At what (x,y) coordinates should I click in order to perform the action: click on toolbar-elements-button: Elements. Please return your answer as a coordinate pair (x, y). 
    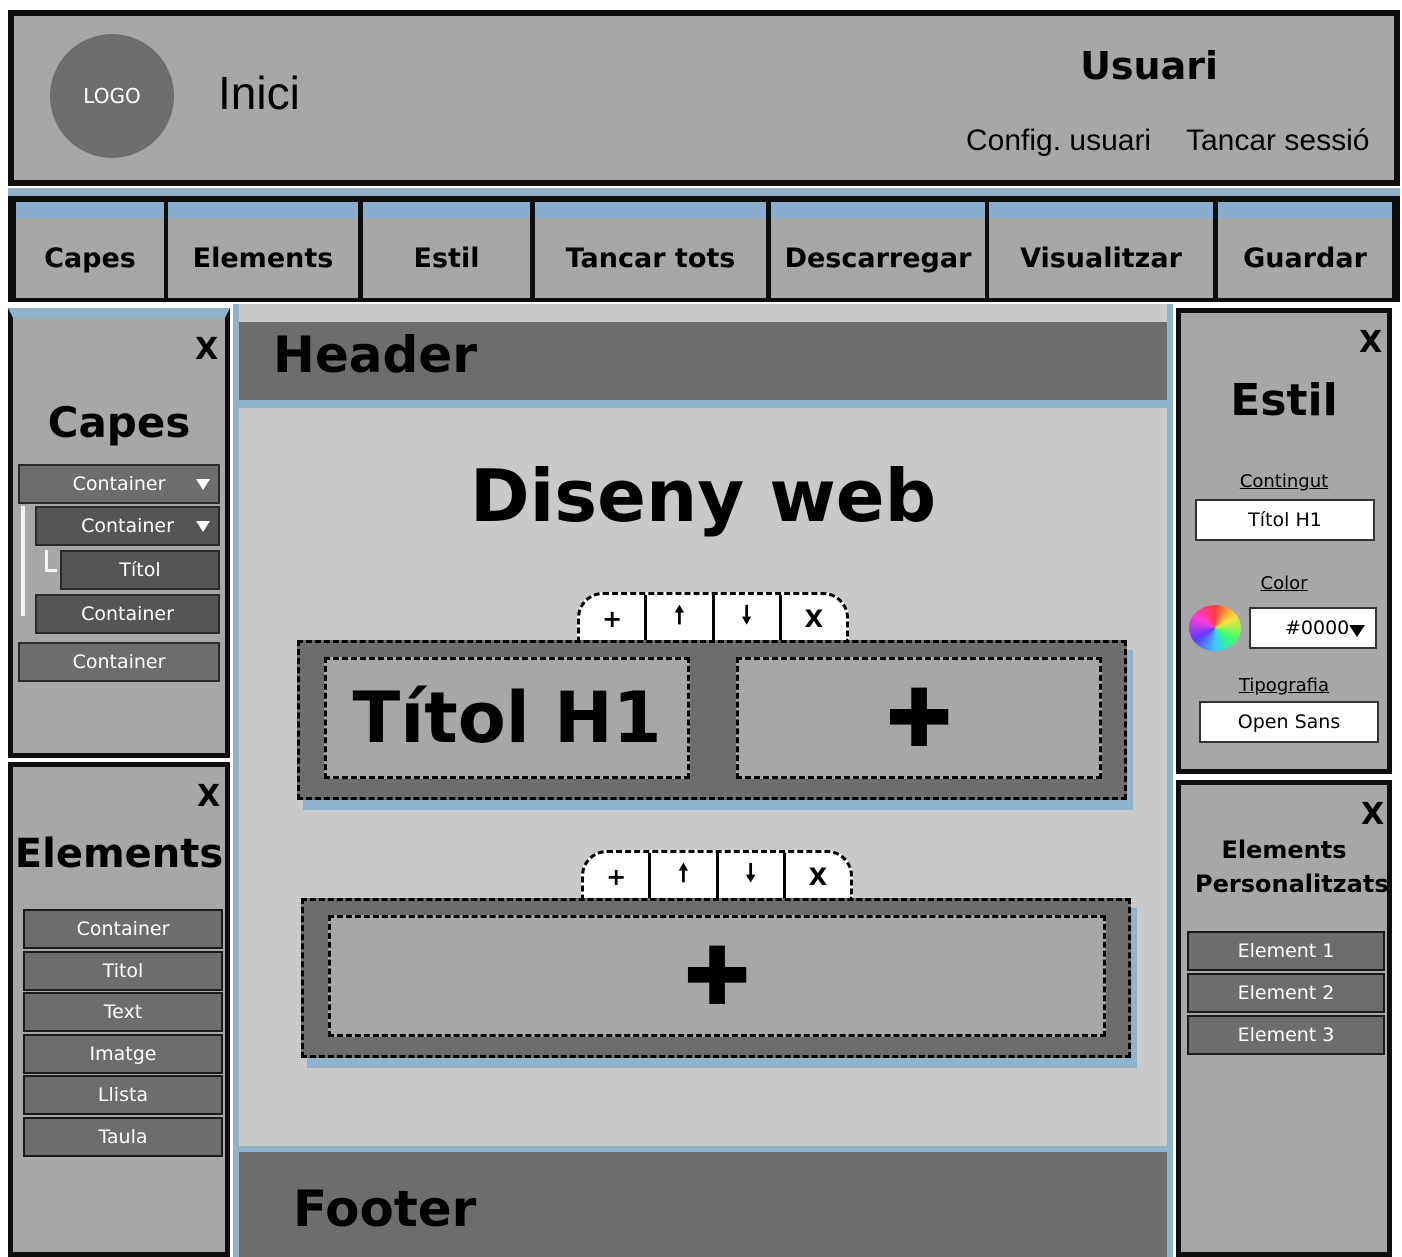
    Looking at the image, I should click on (263, 250).